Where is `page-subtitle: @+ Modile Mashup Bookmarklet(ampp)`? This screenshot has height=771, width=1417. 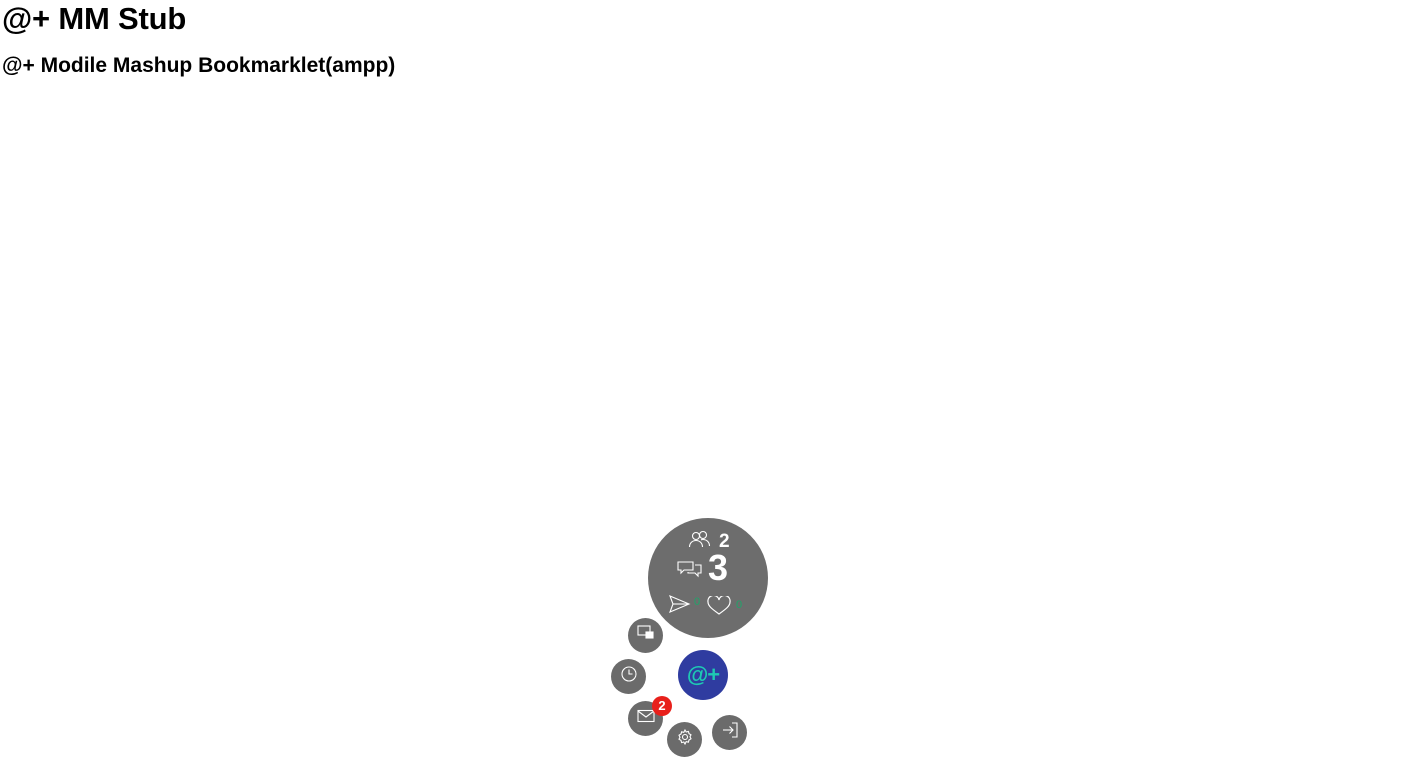 page-subtitle: @+ Modile Mashup Bookmarklet(ampp) is located at coordinates (199, 65).